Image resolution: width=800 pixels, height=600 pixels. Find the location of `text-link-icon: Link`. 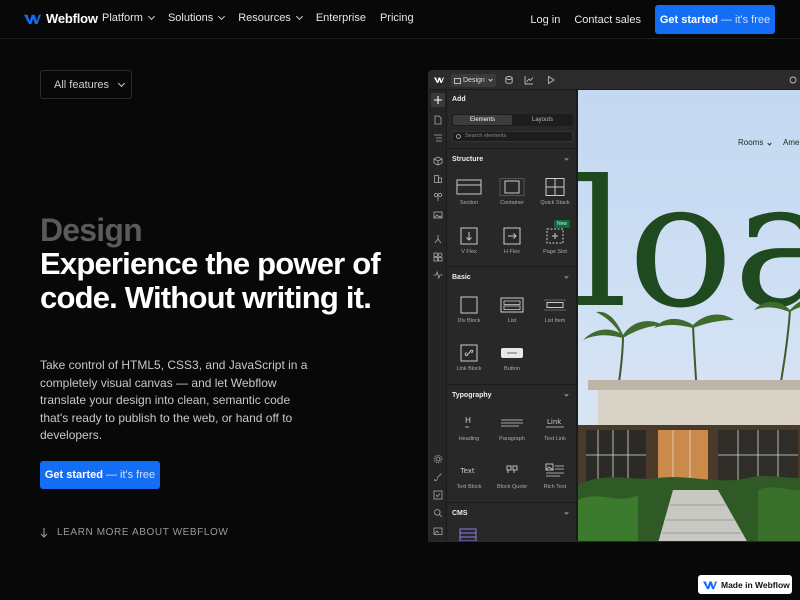

text-link-icon: Link is located at coordinates (555, 423).